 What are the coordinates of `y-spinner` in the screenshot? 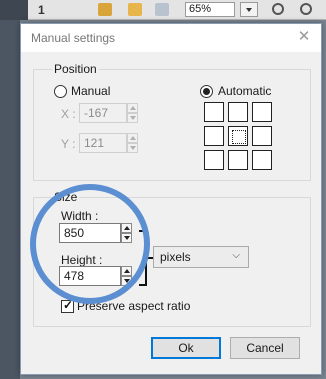 It's located at (132, 143).